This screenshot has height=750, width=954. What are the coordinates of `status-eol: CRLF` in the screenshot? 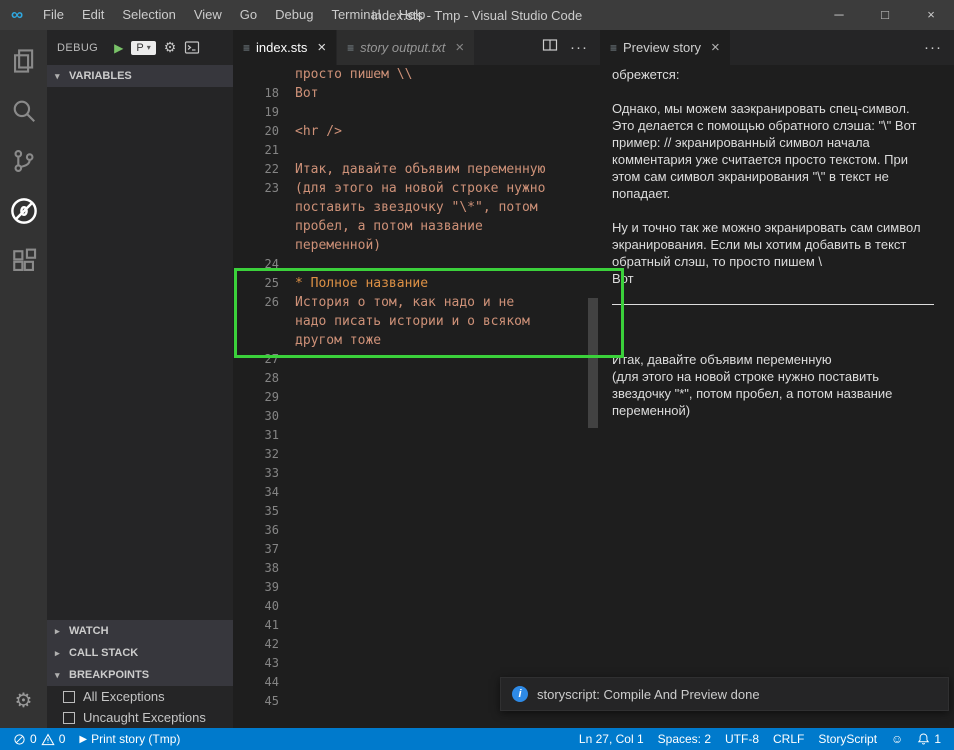 It's located at (788, 739).